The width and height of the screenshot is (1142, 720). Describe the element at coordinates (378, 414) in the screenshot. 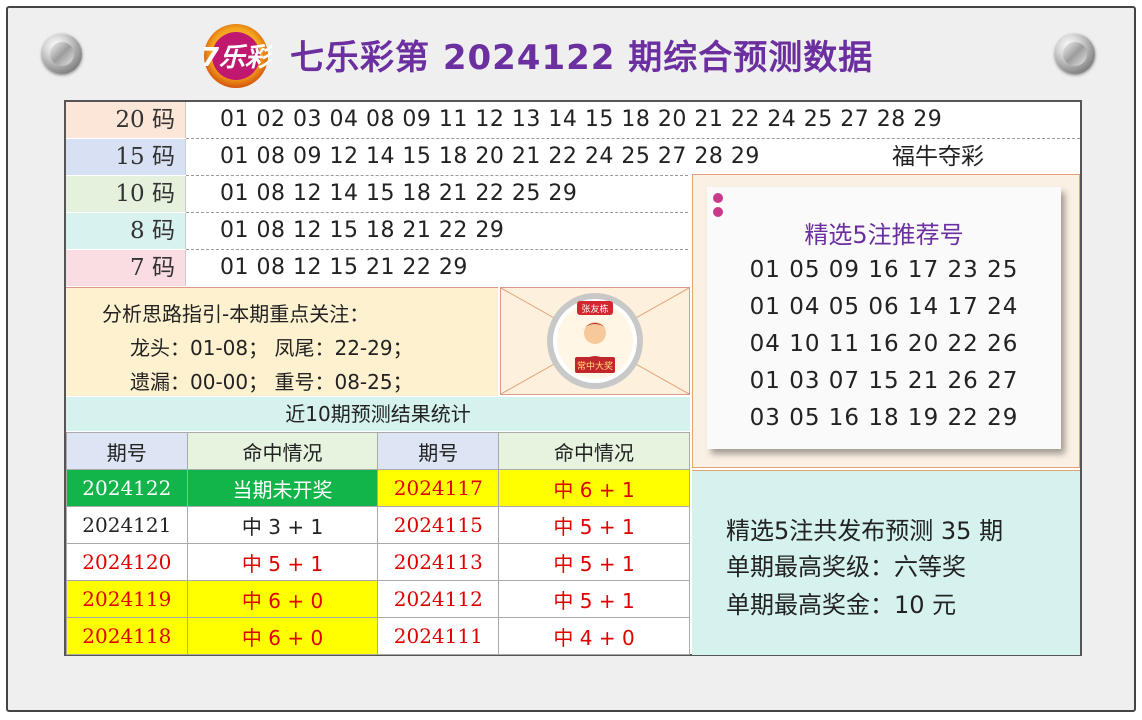

I see `results-title: 近10期预测结果统计` at that location.